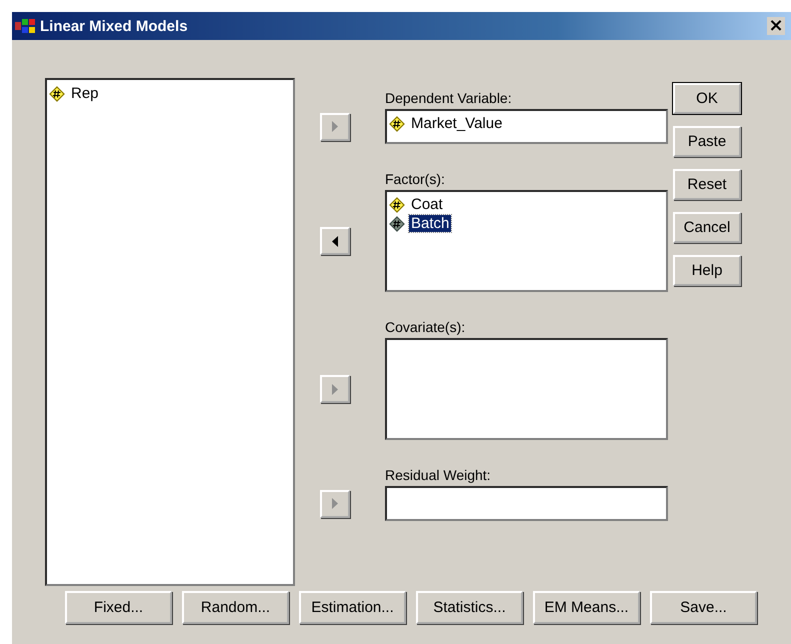 The image size is (791, 644). Describe the element at coordinates (707, 184) in the screenshot. I see `dialog-button: Reset` at that location.